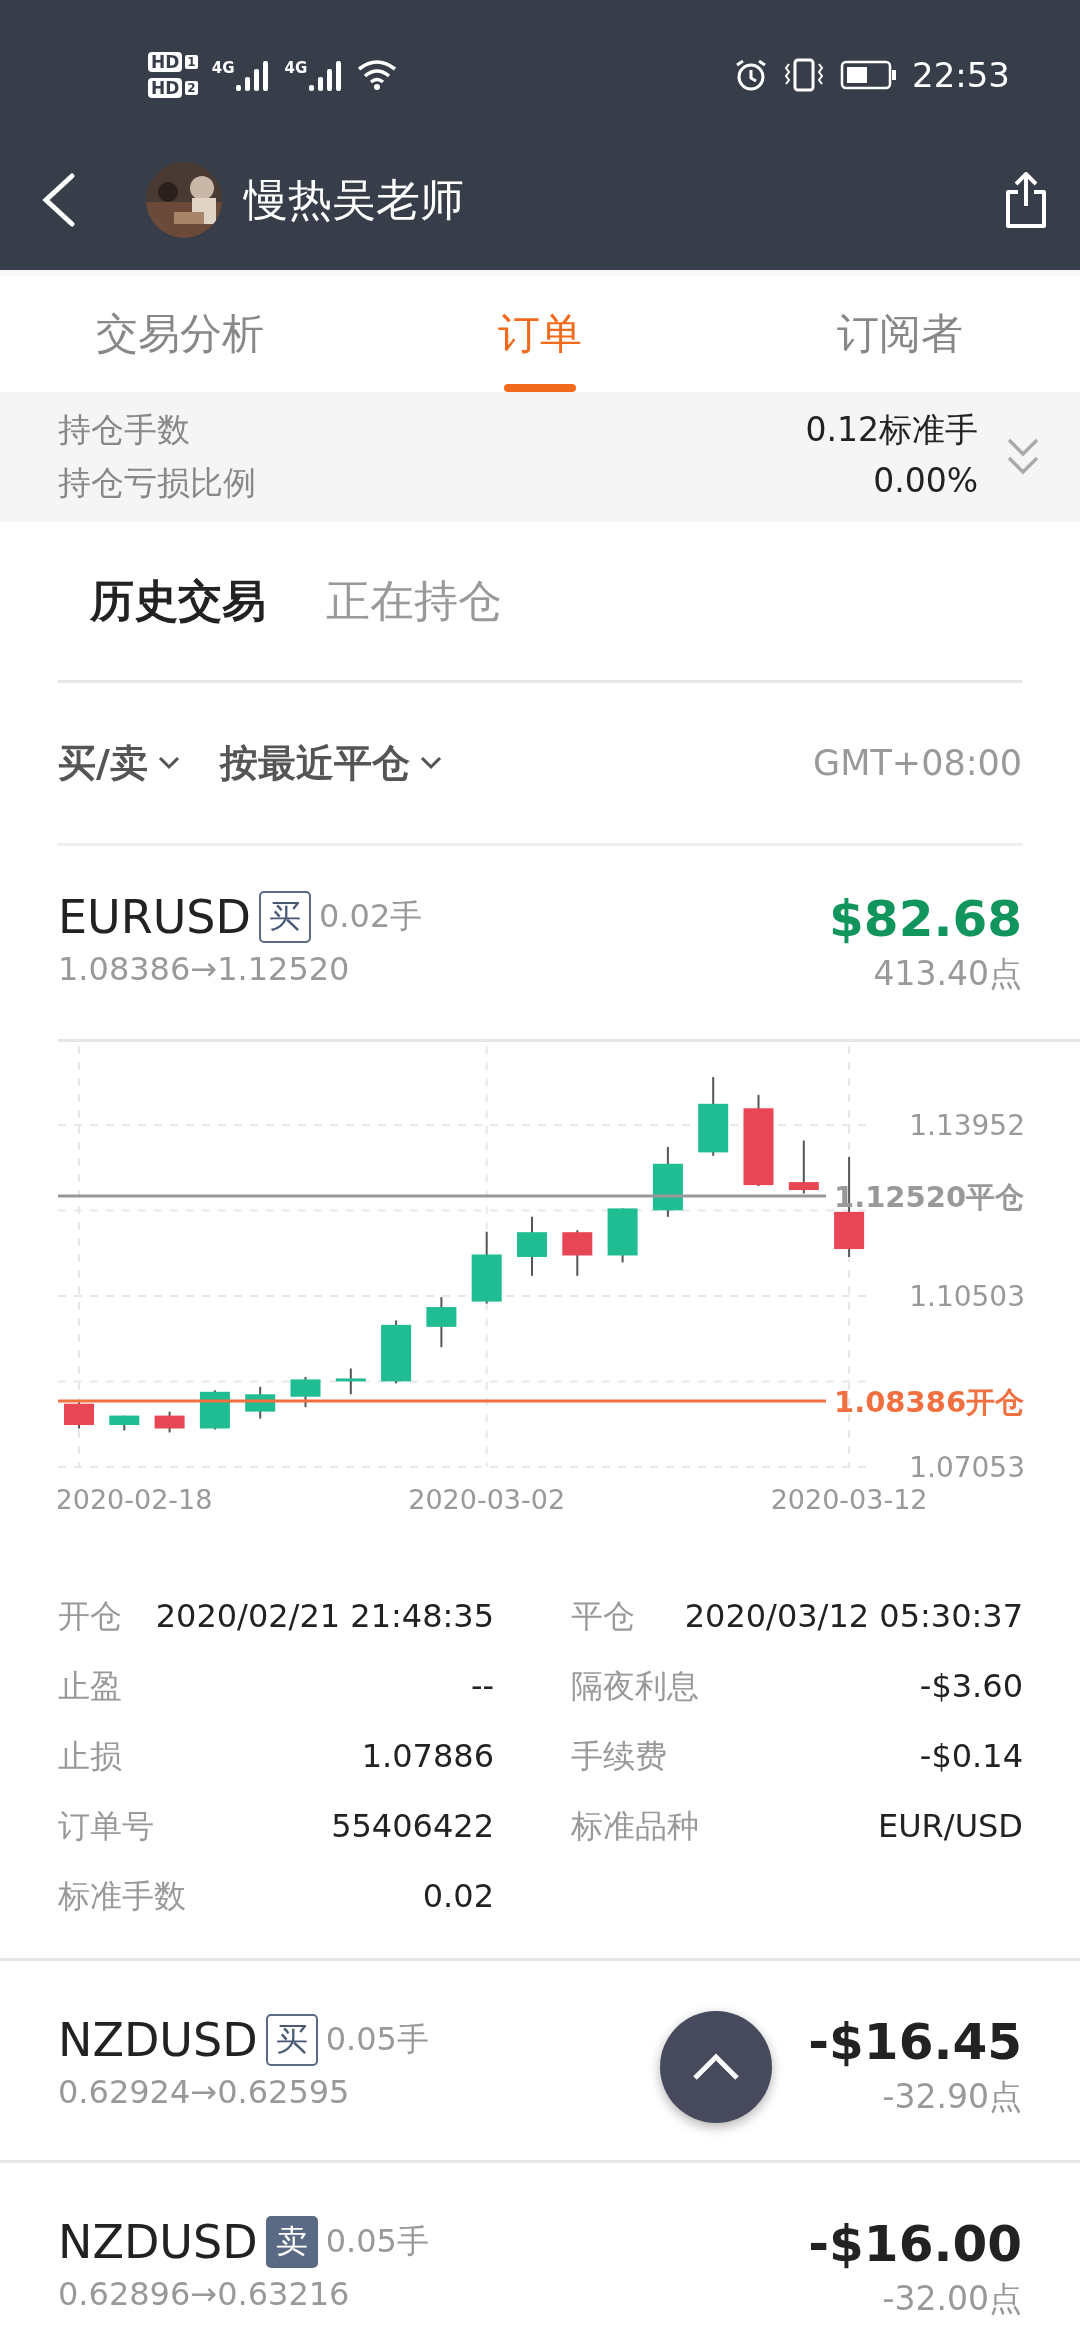 The height and width of the screenshot is (2340, 1080). I want to click on points-value: -32.90点, so click(952, 2097).